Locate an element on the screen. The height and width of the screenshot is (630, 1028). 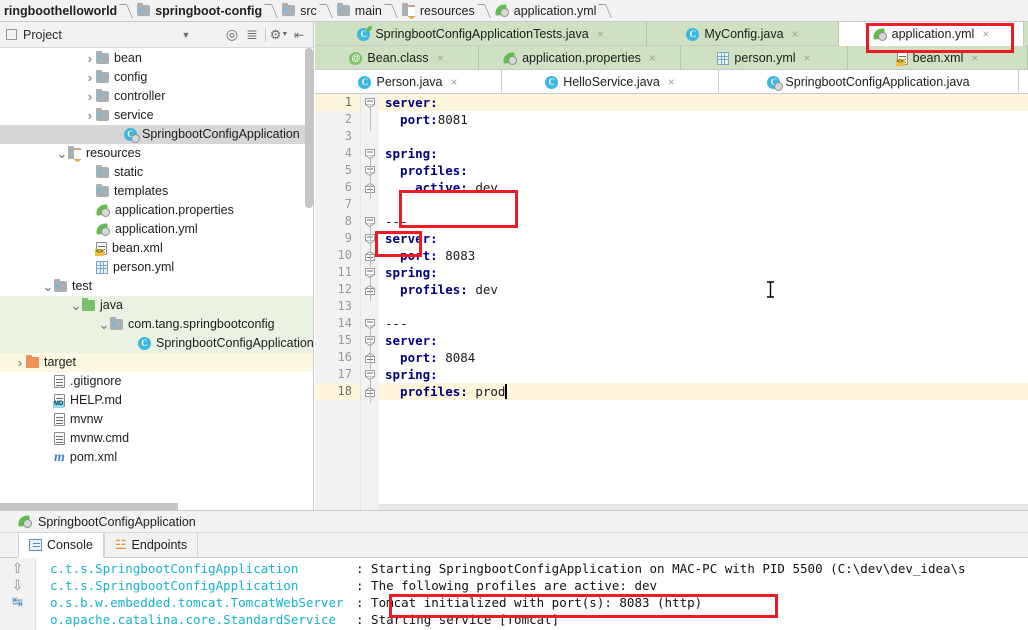
run-tab-console: Console is located at coordinates (61, 545).